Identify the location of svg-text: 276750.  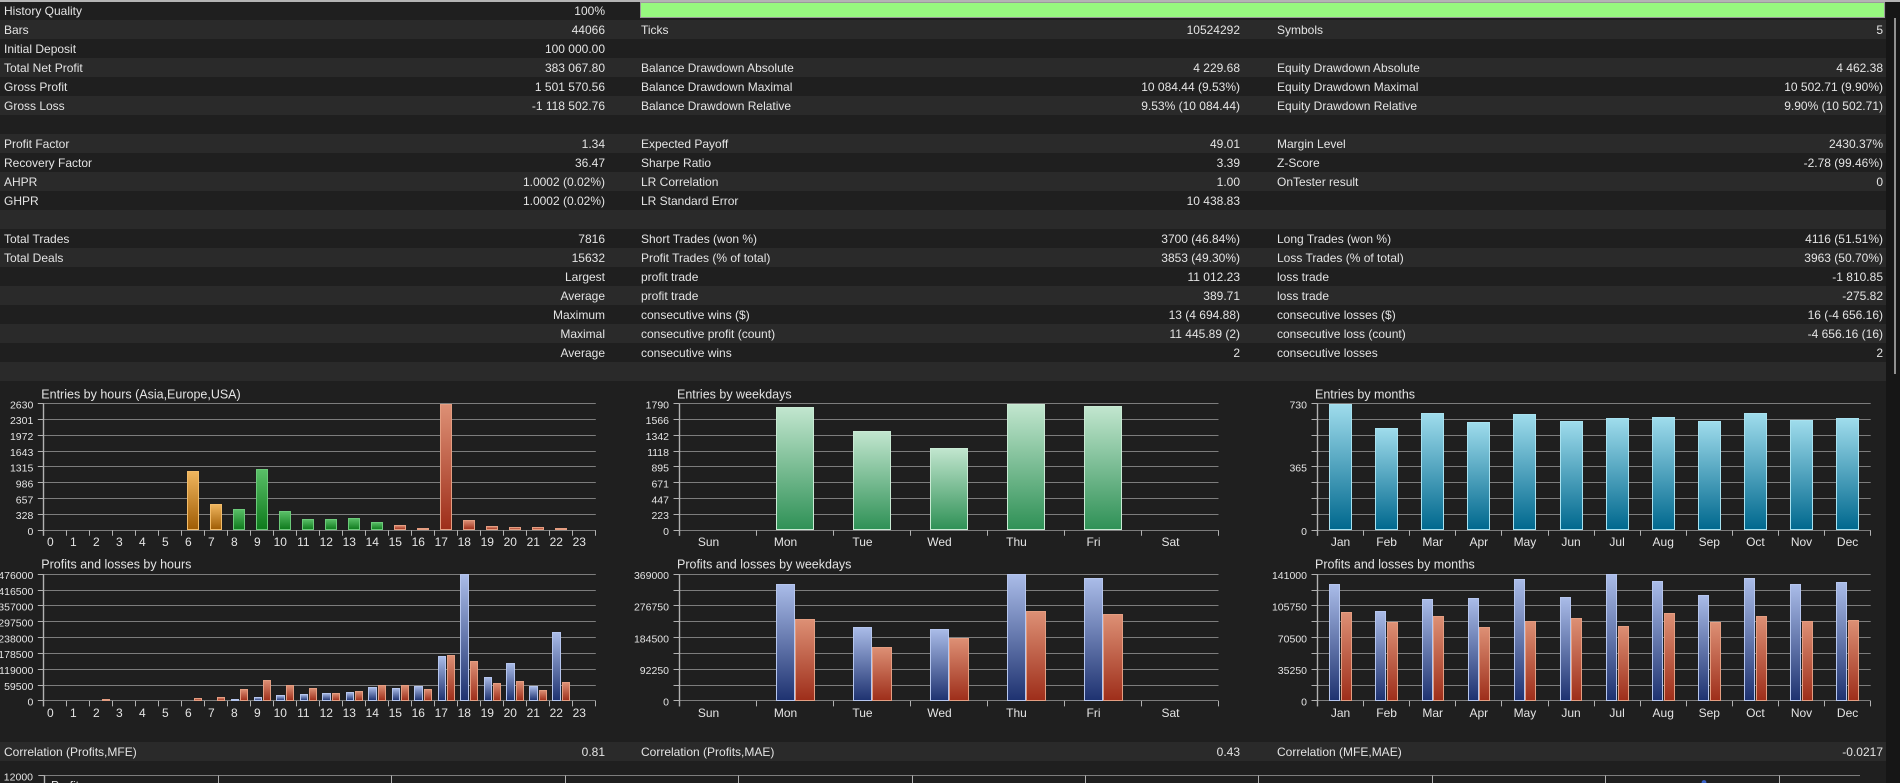
(651, 608).